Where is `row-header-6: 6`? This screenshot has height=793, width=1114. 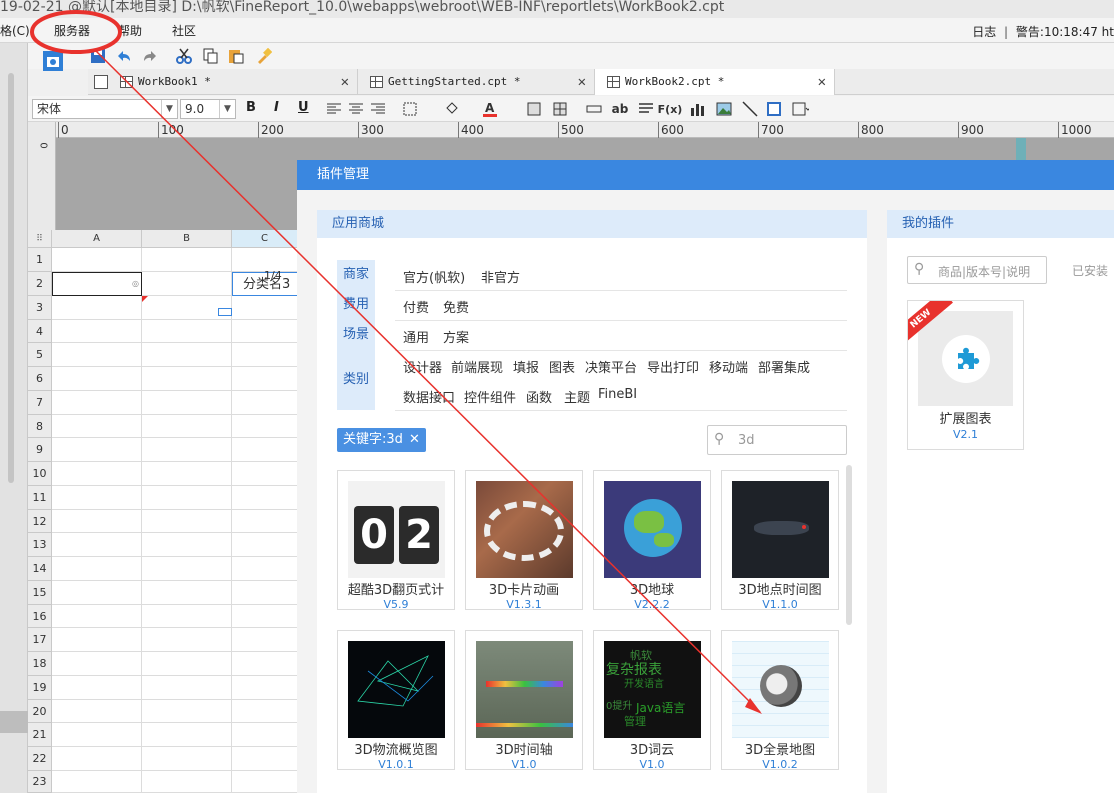 row-header-6: 6 is located at coordinates (40, 379).